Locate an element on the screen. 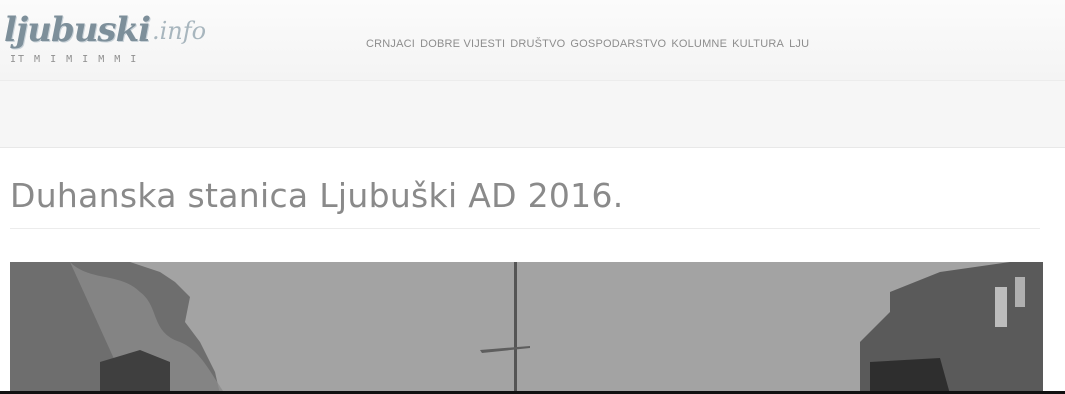 The image size is (1065, 394). photo-foliage-right is located at coordinates (910, 376).